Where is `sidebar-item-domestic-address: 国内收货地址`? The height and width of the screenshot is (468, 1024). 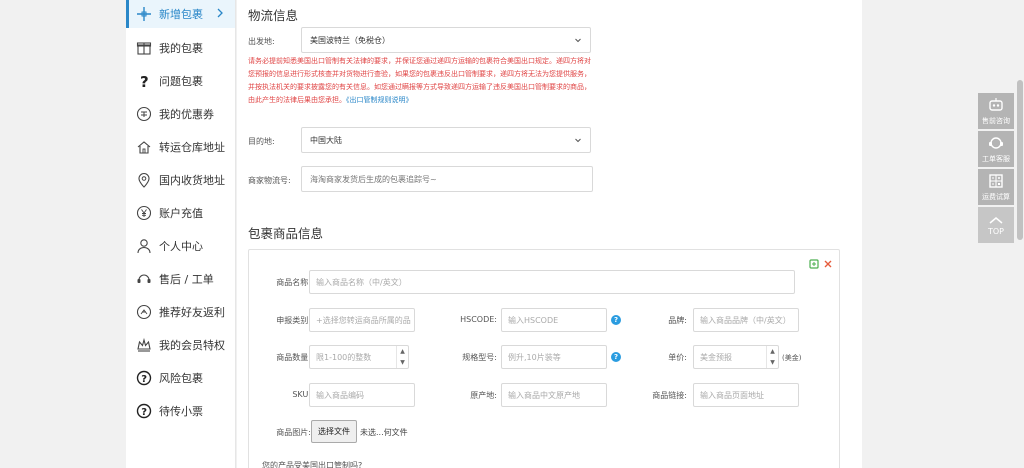 sidebar-item-domestic-address: 国内收货地址 is located at coordinates (180, 179).